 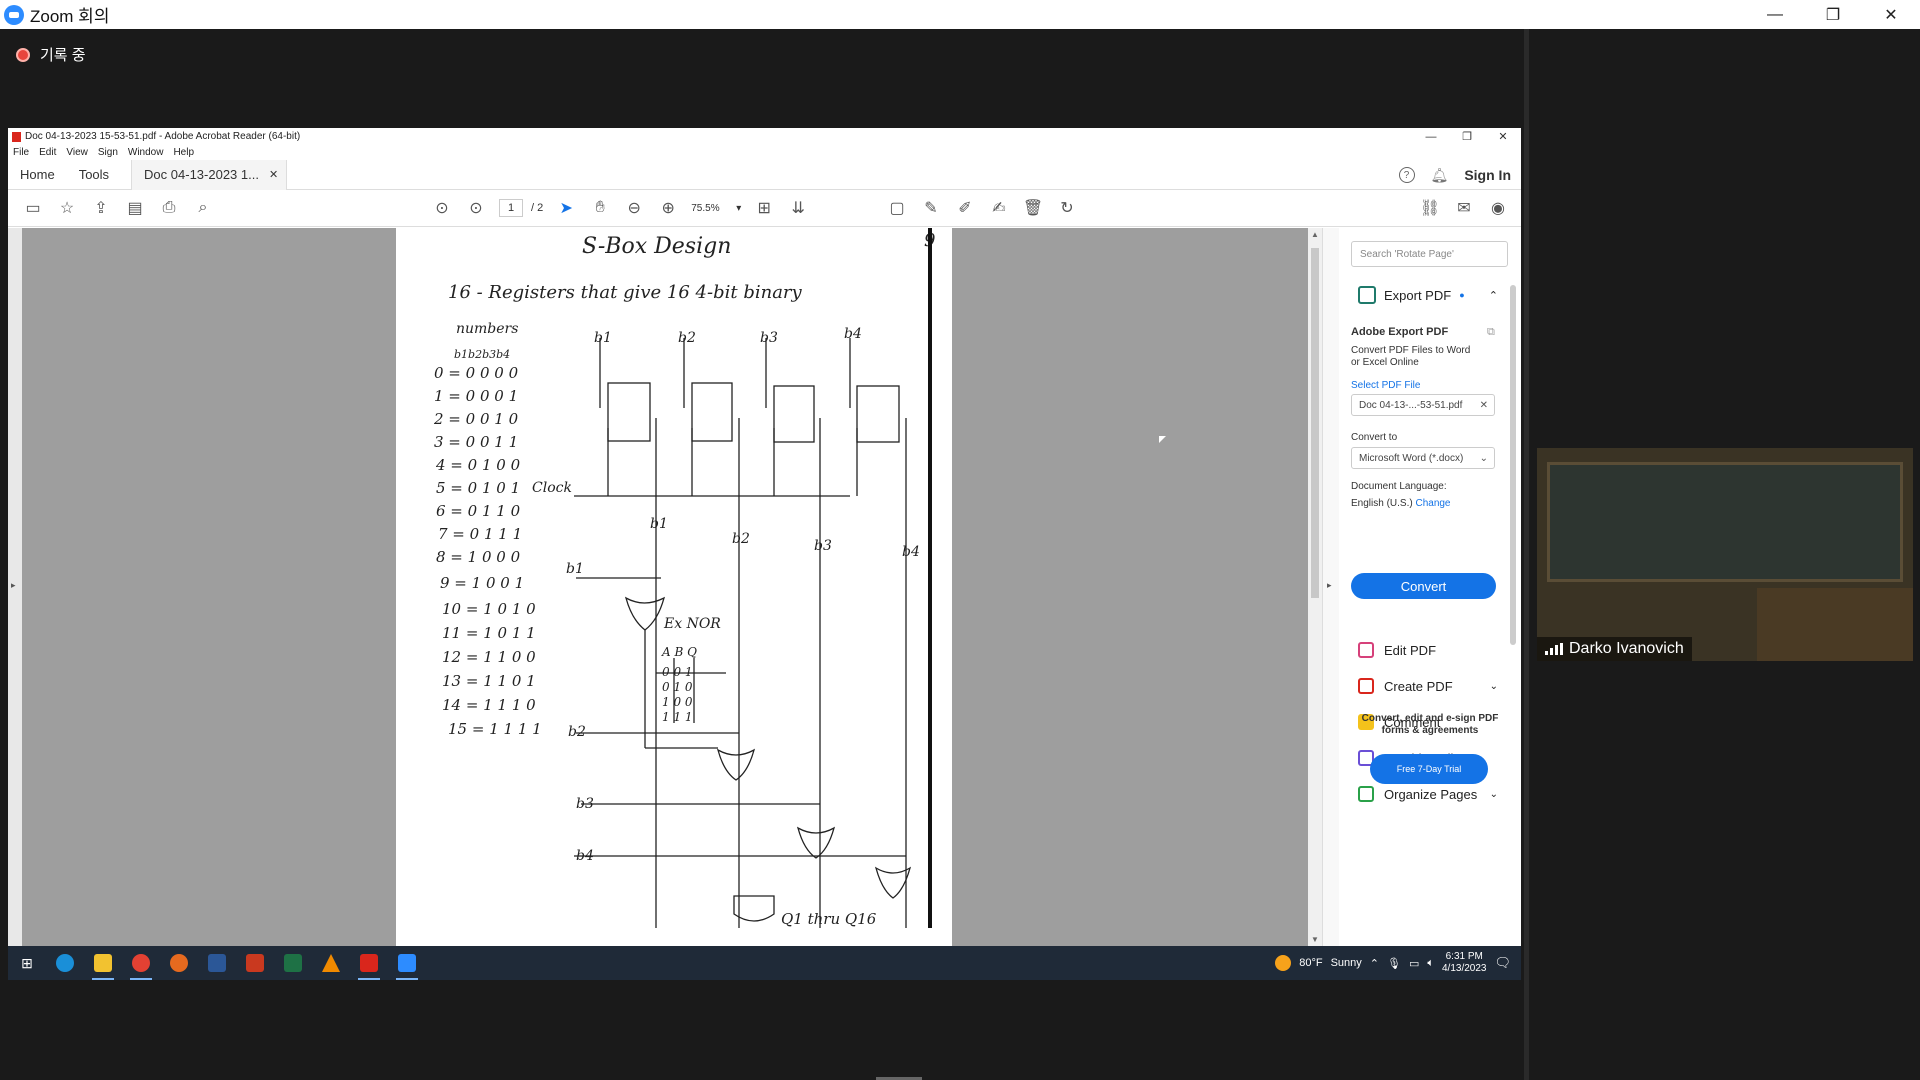 What do you see at coordinates (1406, 175) in the screenshot?
I see `help-icon: ?` at bounding box center [1406, 175].